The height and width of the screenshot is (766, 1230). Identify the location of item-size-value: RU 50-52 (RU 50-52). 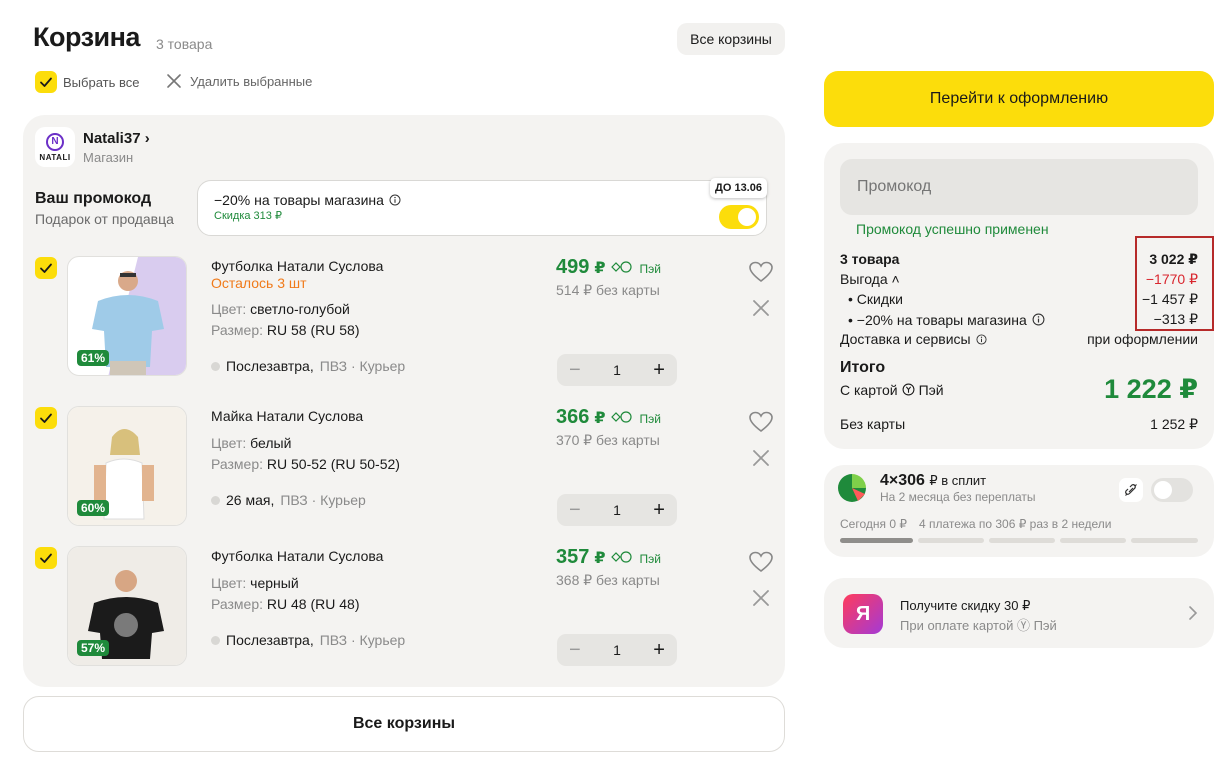
(333, 464).